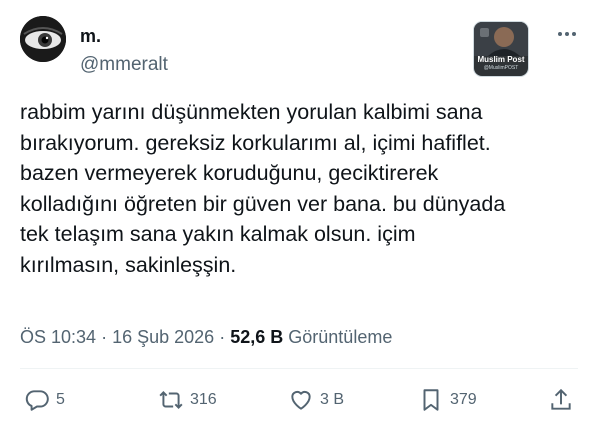  What do you see at coordinates (501, 59) in the screenshot?
I see `watermark-title: Muslim Post` at bounding box center [501, 59].